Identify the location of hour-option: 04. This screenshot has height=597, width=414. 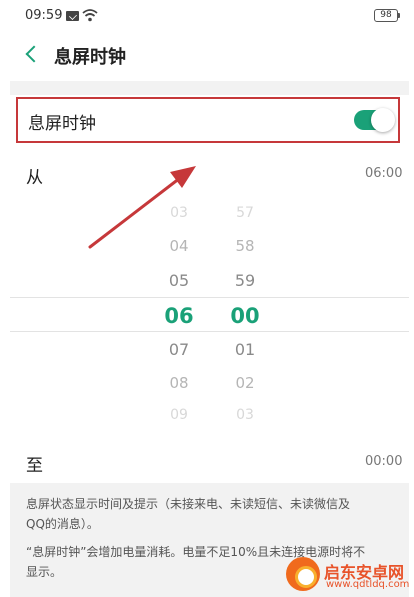
(179, 246).